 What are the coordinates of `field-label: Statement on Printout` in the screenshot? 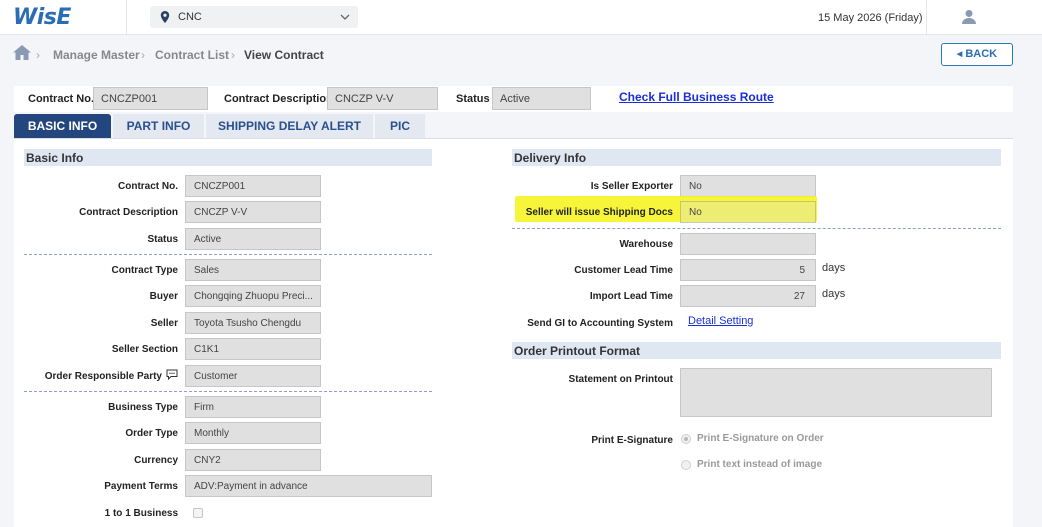 It's located at (620, 379).